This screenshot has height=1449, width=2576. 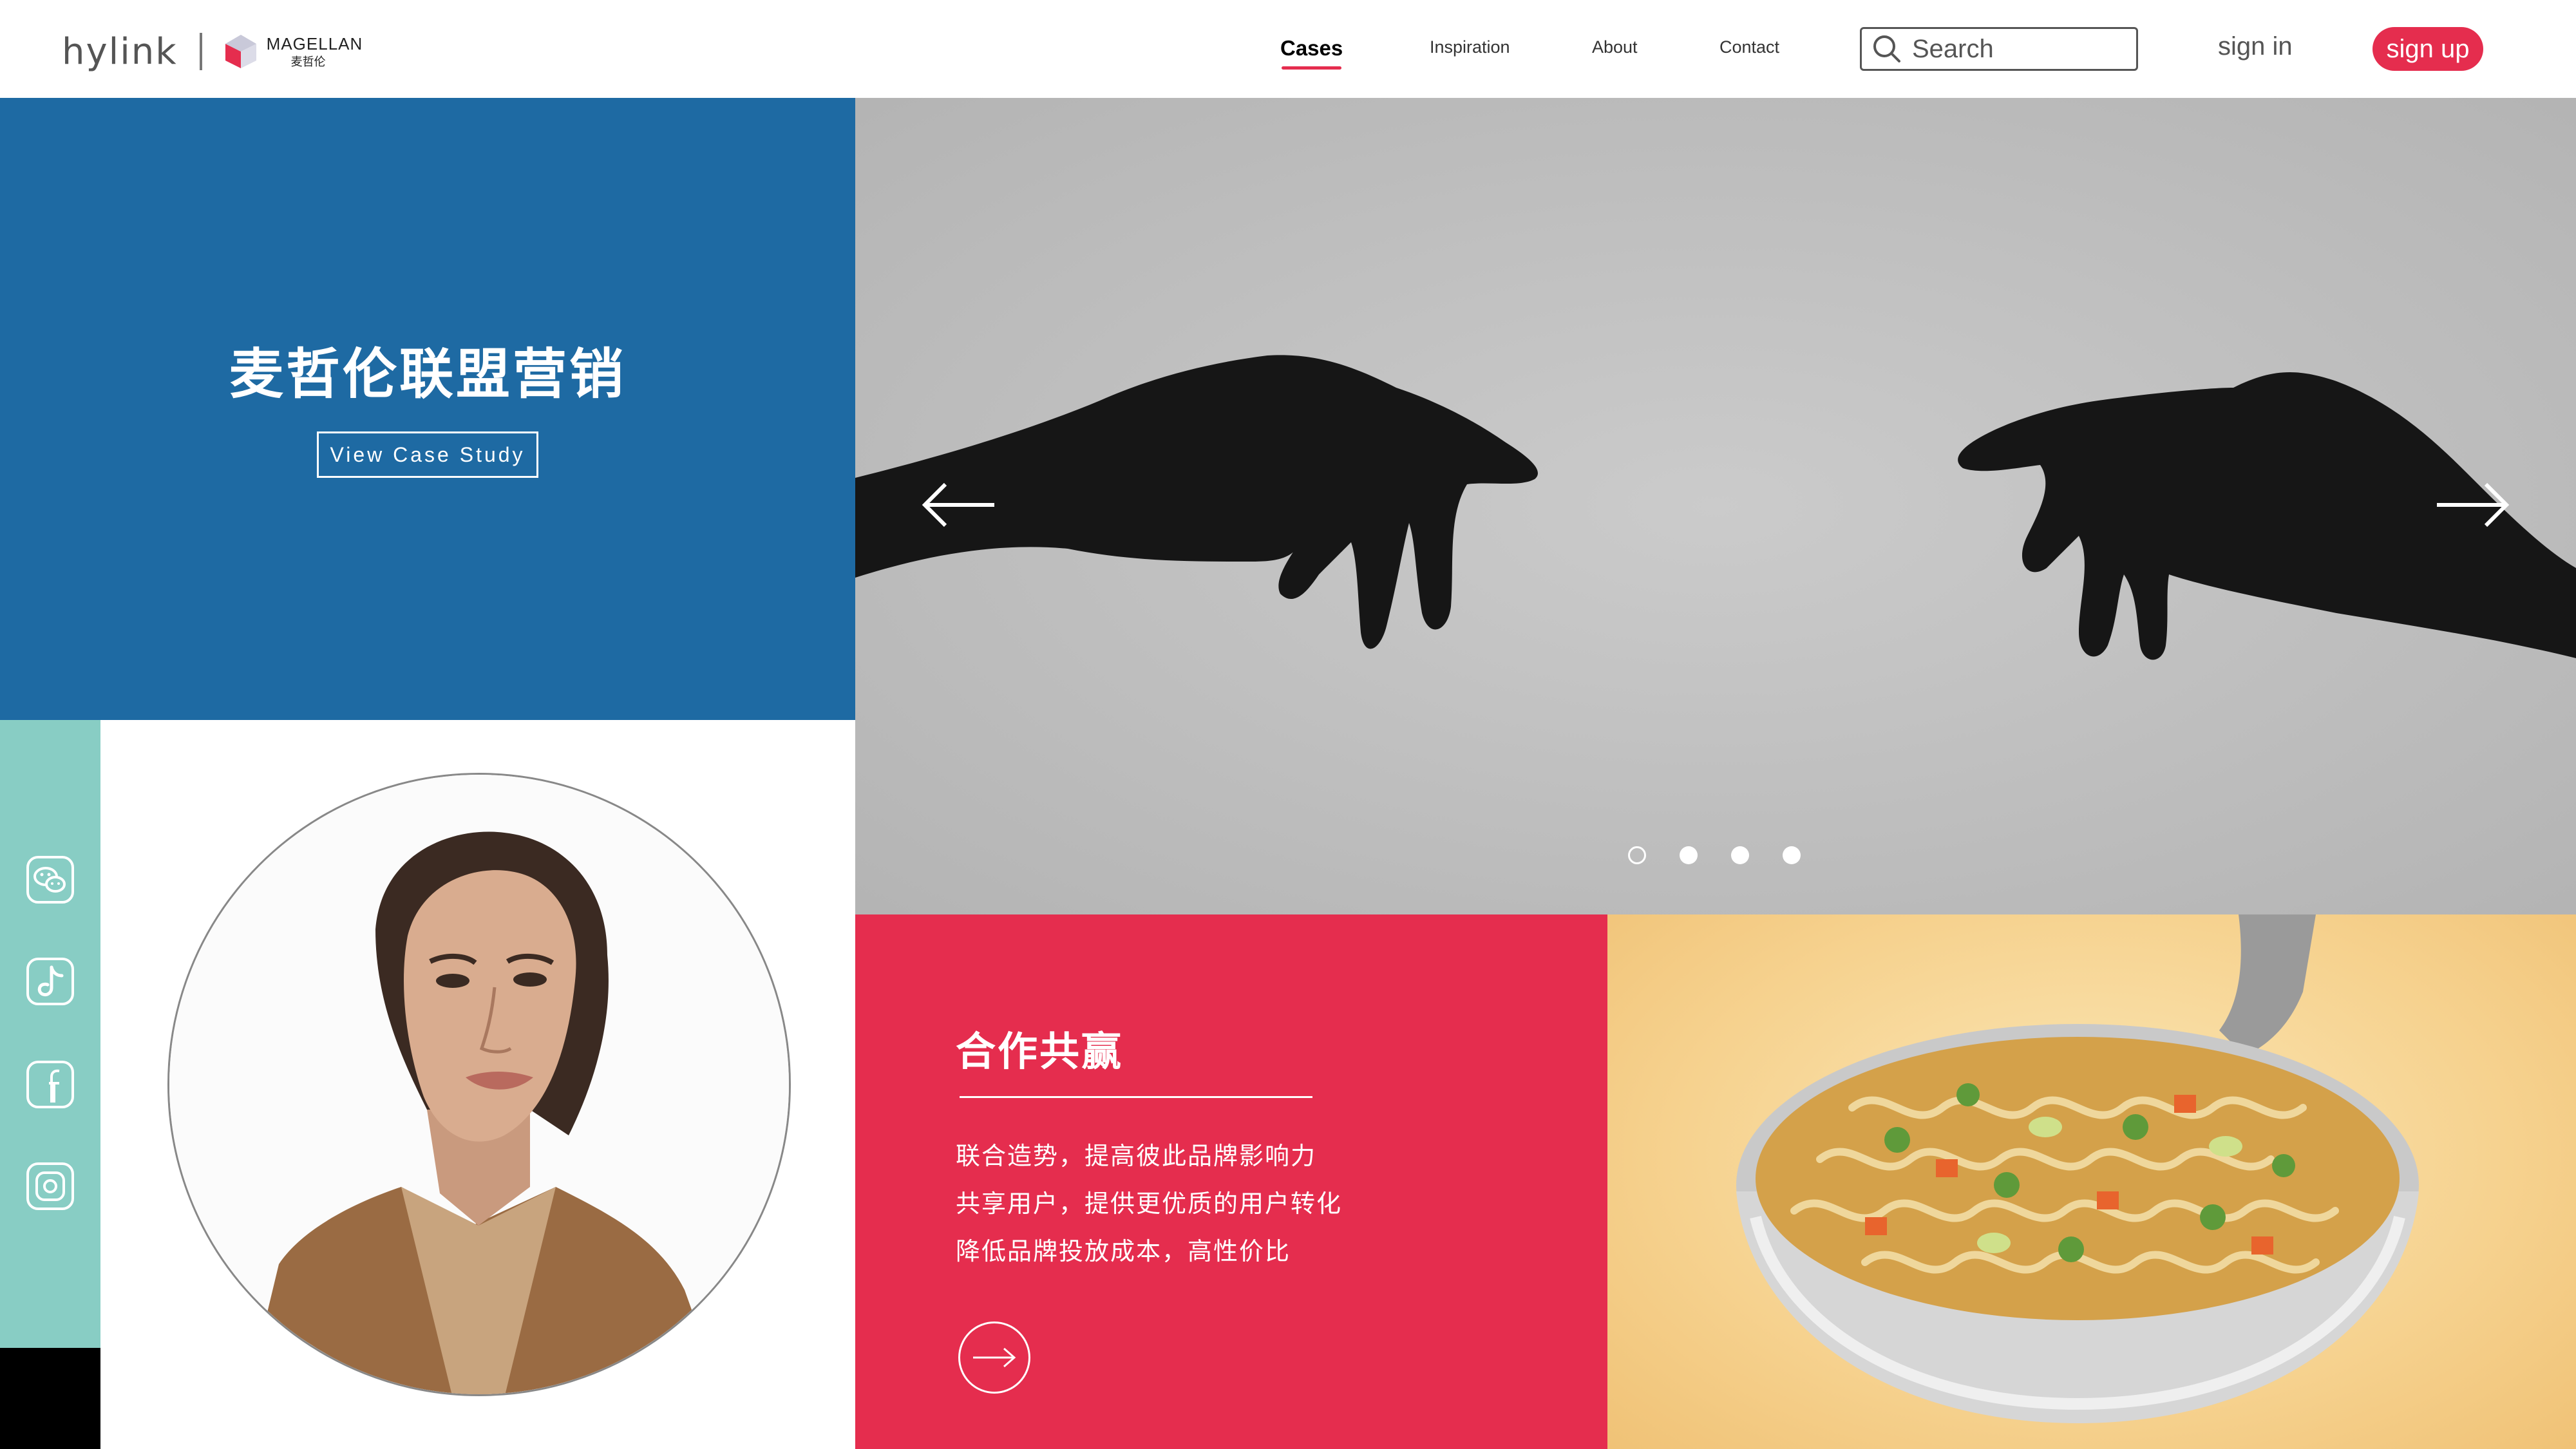 I want to click on nav-inspiration-label: Inspiration, so click(x=1470, y=47).